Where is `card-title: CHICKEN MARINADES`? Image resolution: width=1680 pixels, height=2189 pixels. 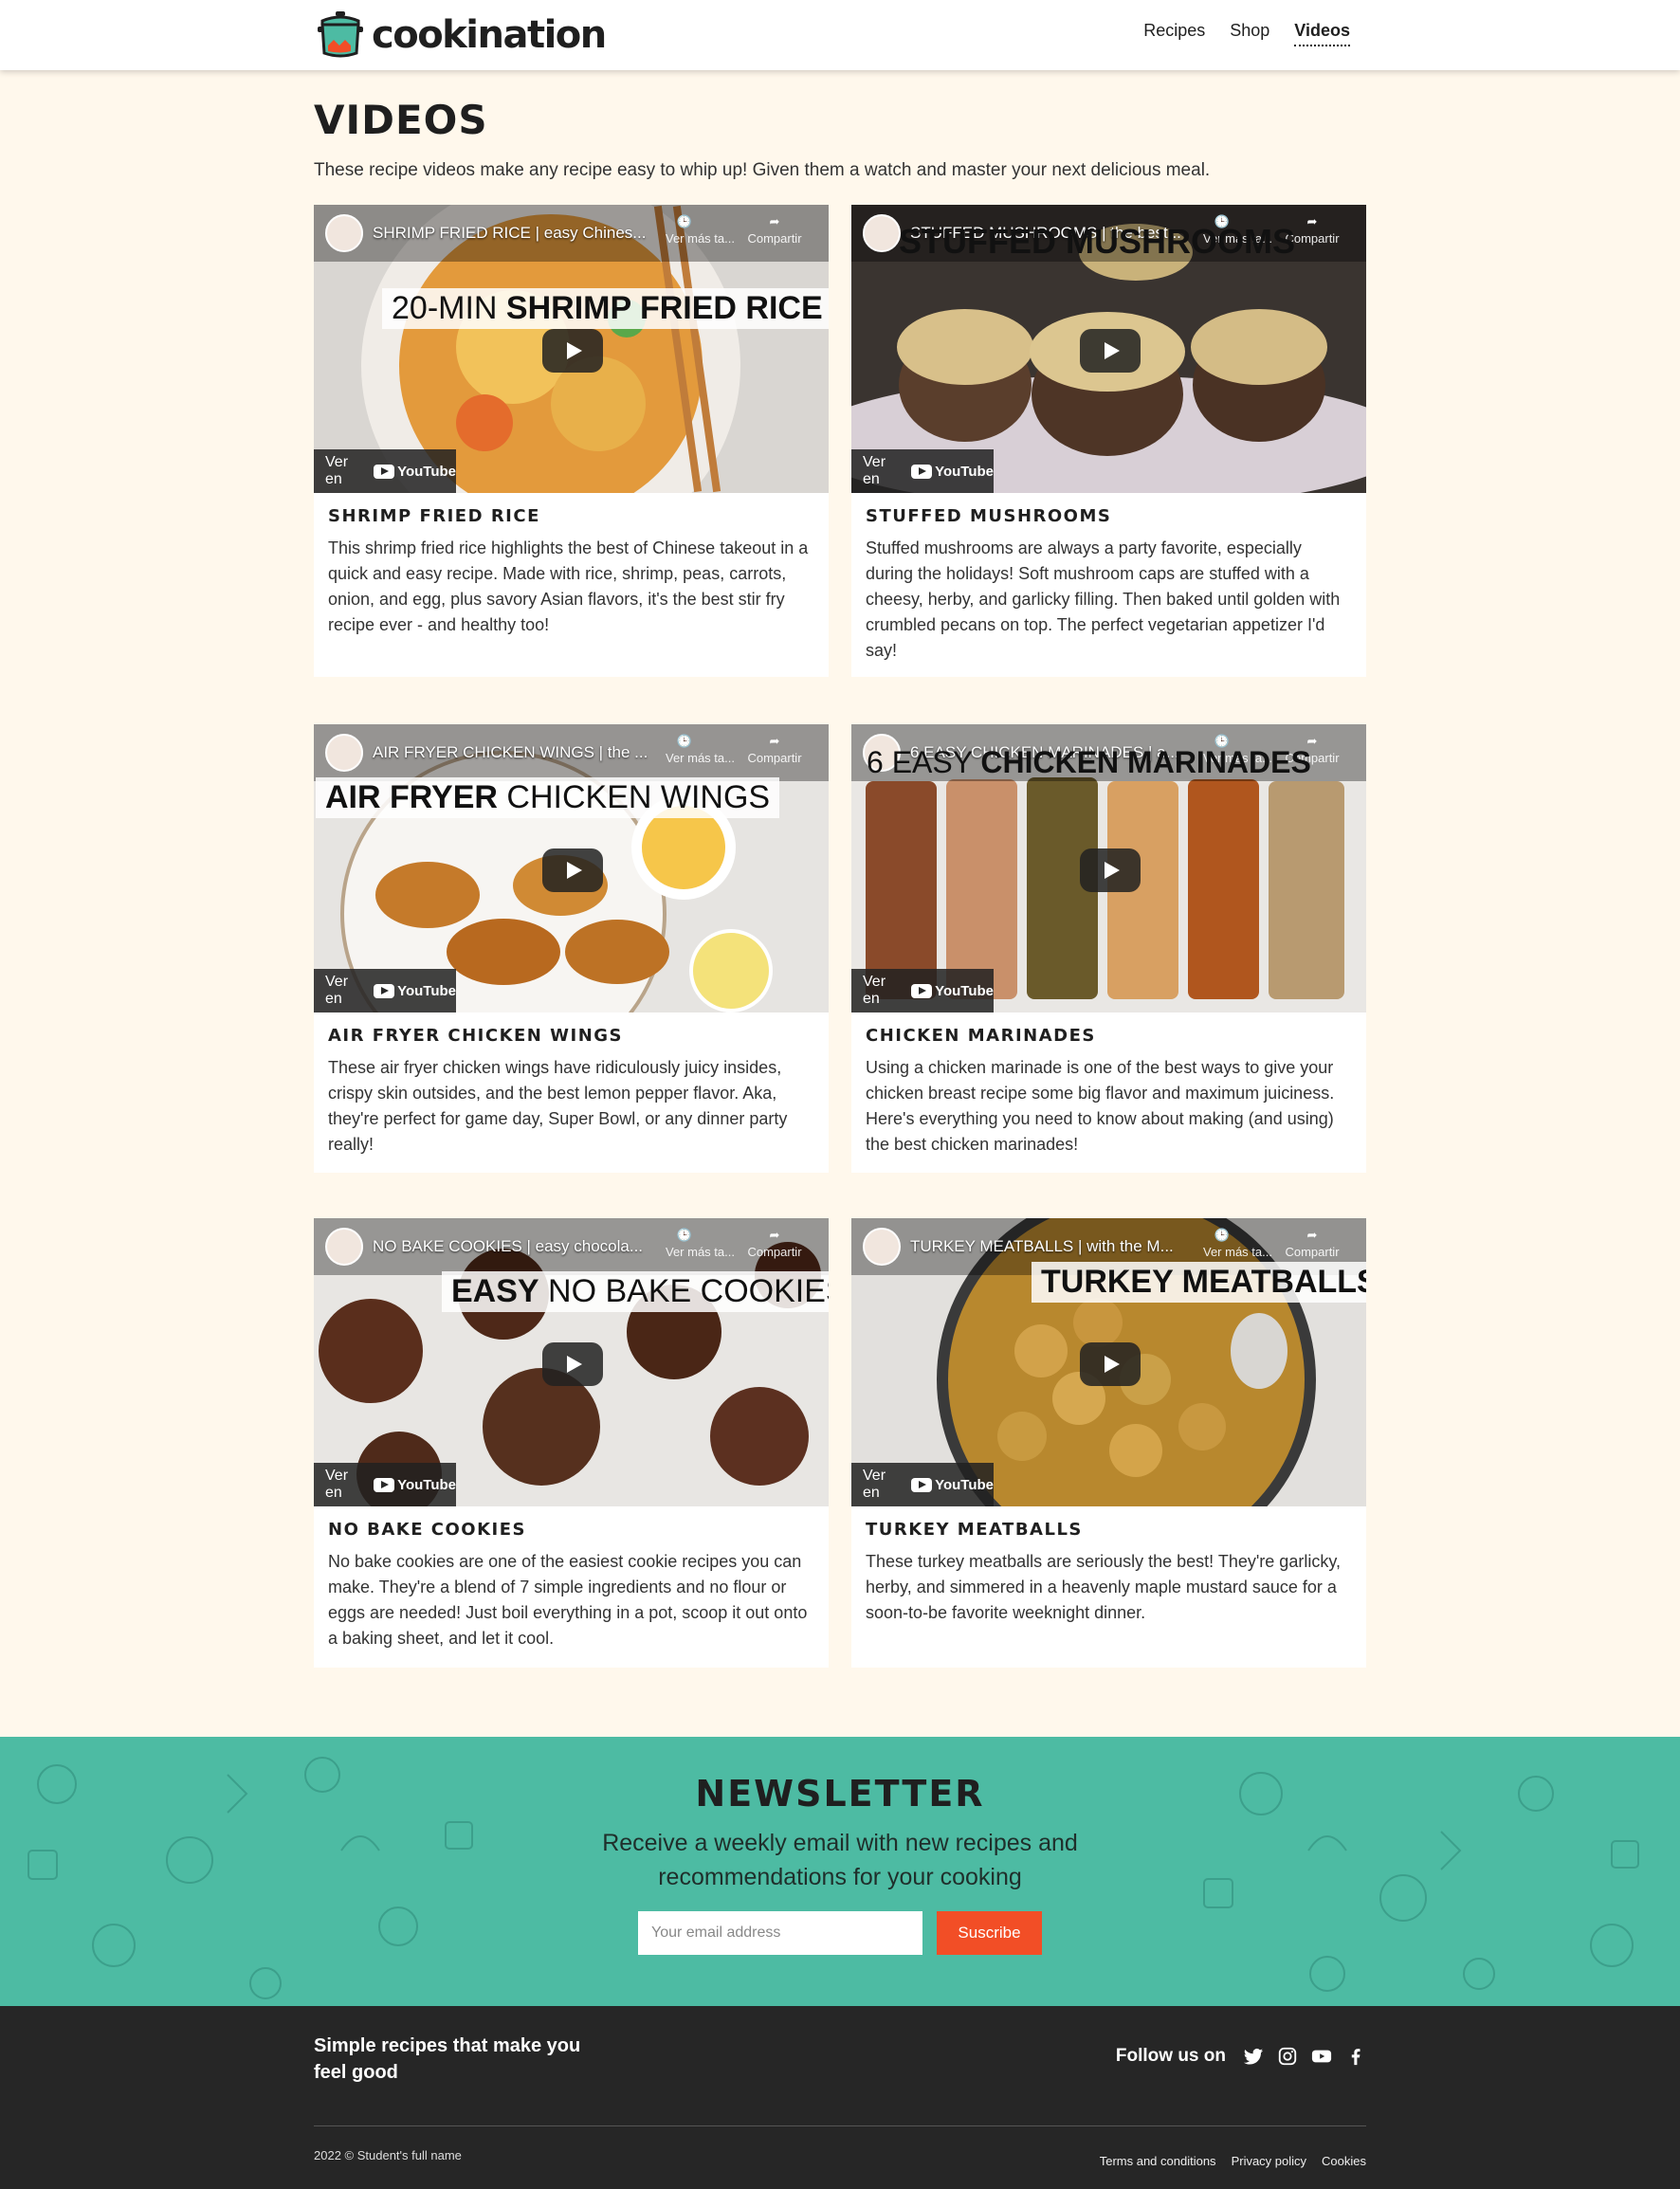 card-title: CHICKEN MARINADES is located at coordinates (981, 1036).